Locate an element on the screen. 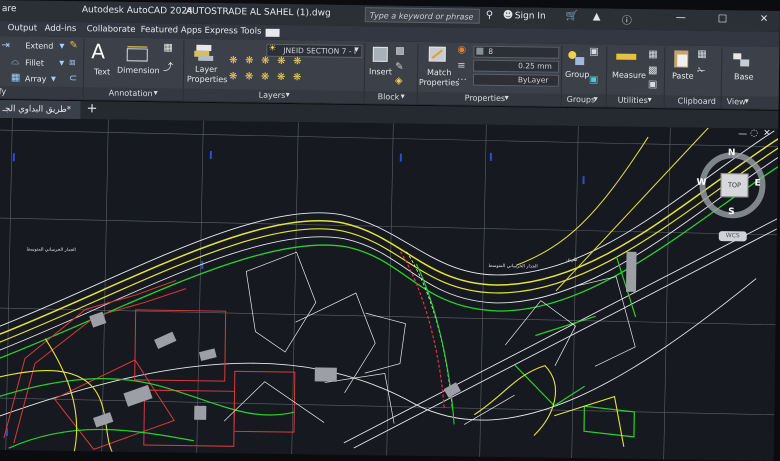 The height and width of the screenshot is (461, 780). attribute-icon: ◈ is located at coordinates (399, 81).